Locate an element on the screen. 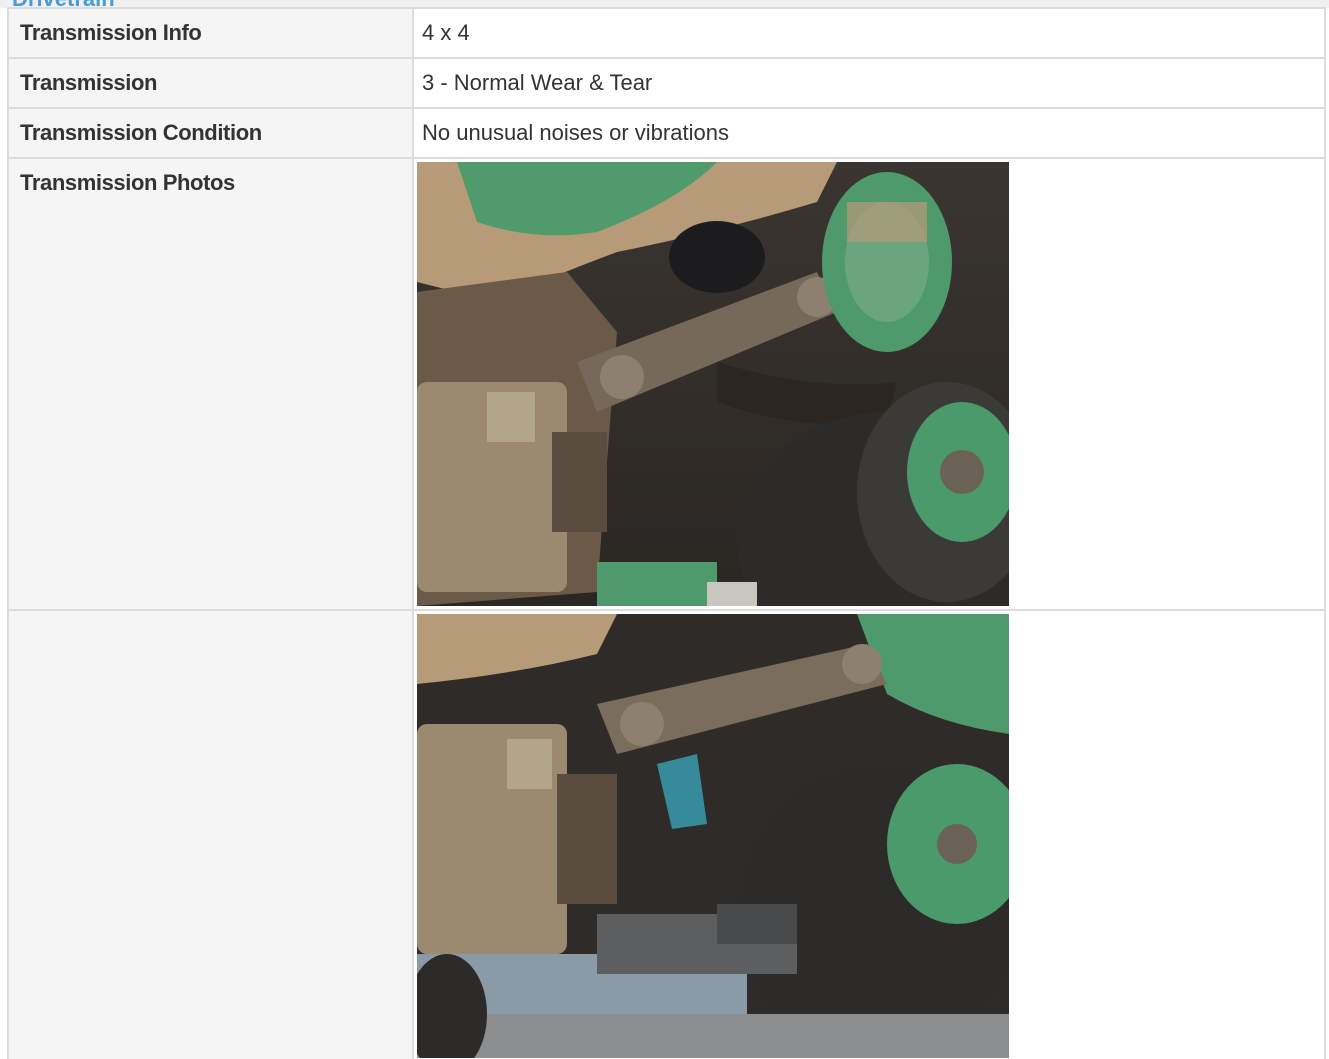  row-value-transmission-condition: No unusual noises or vibrations is located at coordinates (869, 133).